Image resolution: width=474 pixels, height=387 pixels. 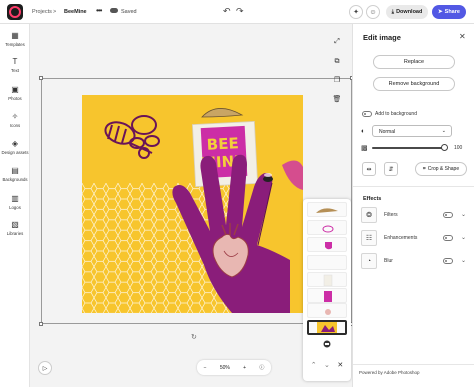 What do you see at coordinates (75, 12) in the screenshot?
I see `project-name: BeeMine` at bounding box center [75, 12].